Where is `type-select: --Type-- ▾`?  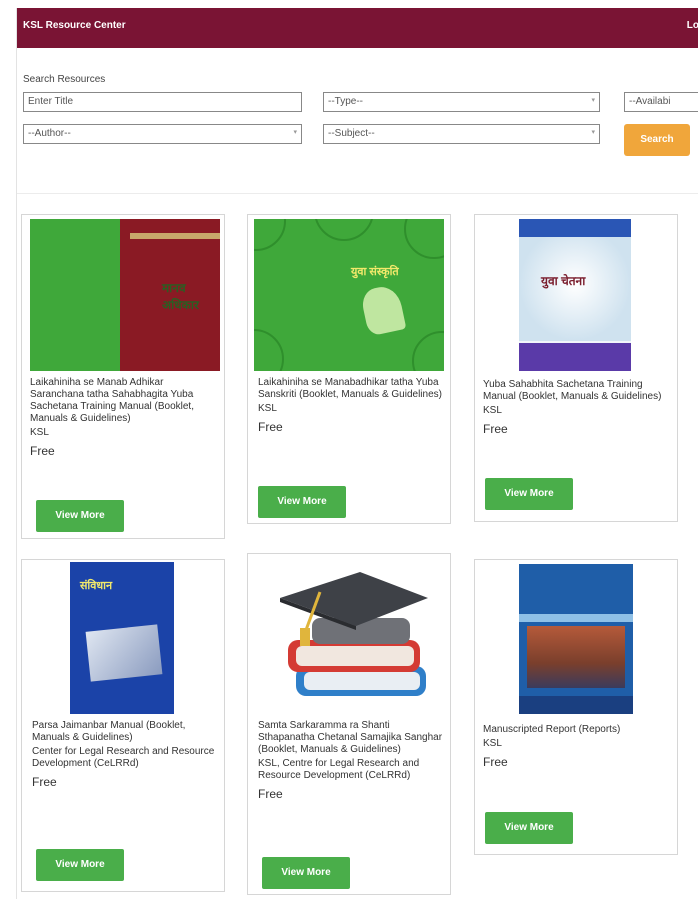 type-select: --Type-- ▾ is located at coordinates (461, 102).